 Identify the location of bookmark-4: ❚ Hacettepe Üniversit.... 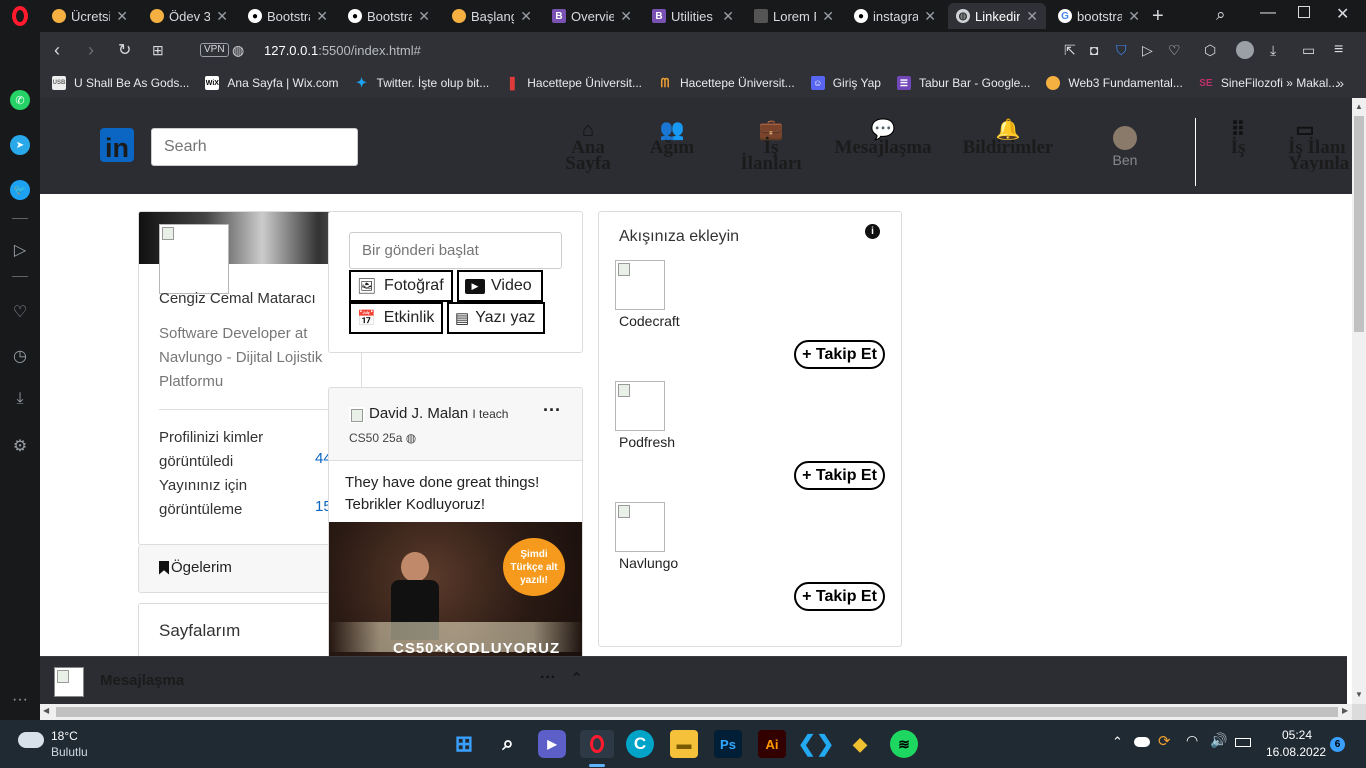
(573, 82).